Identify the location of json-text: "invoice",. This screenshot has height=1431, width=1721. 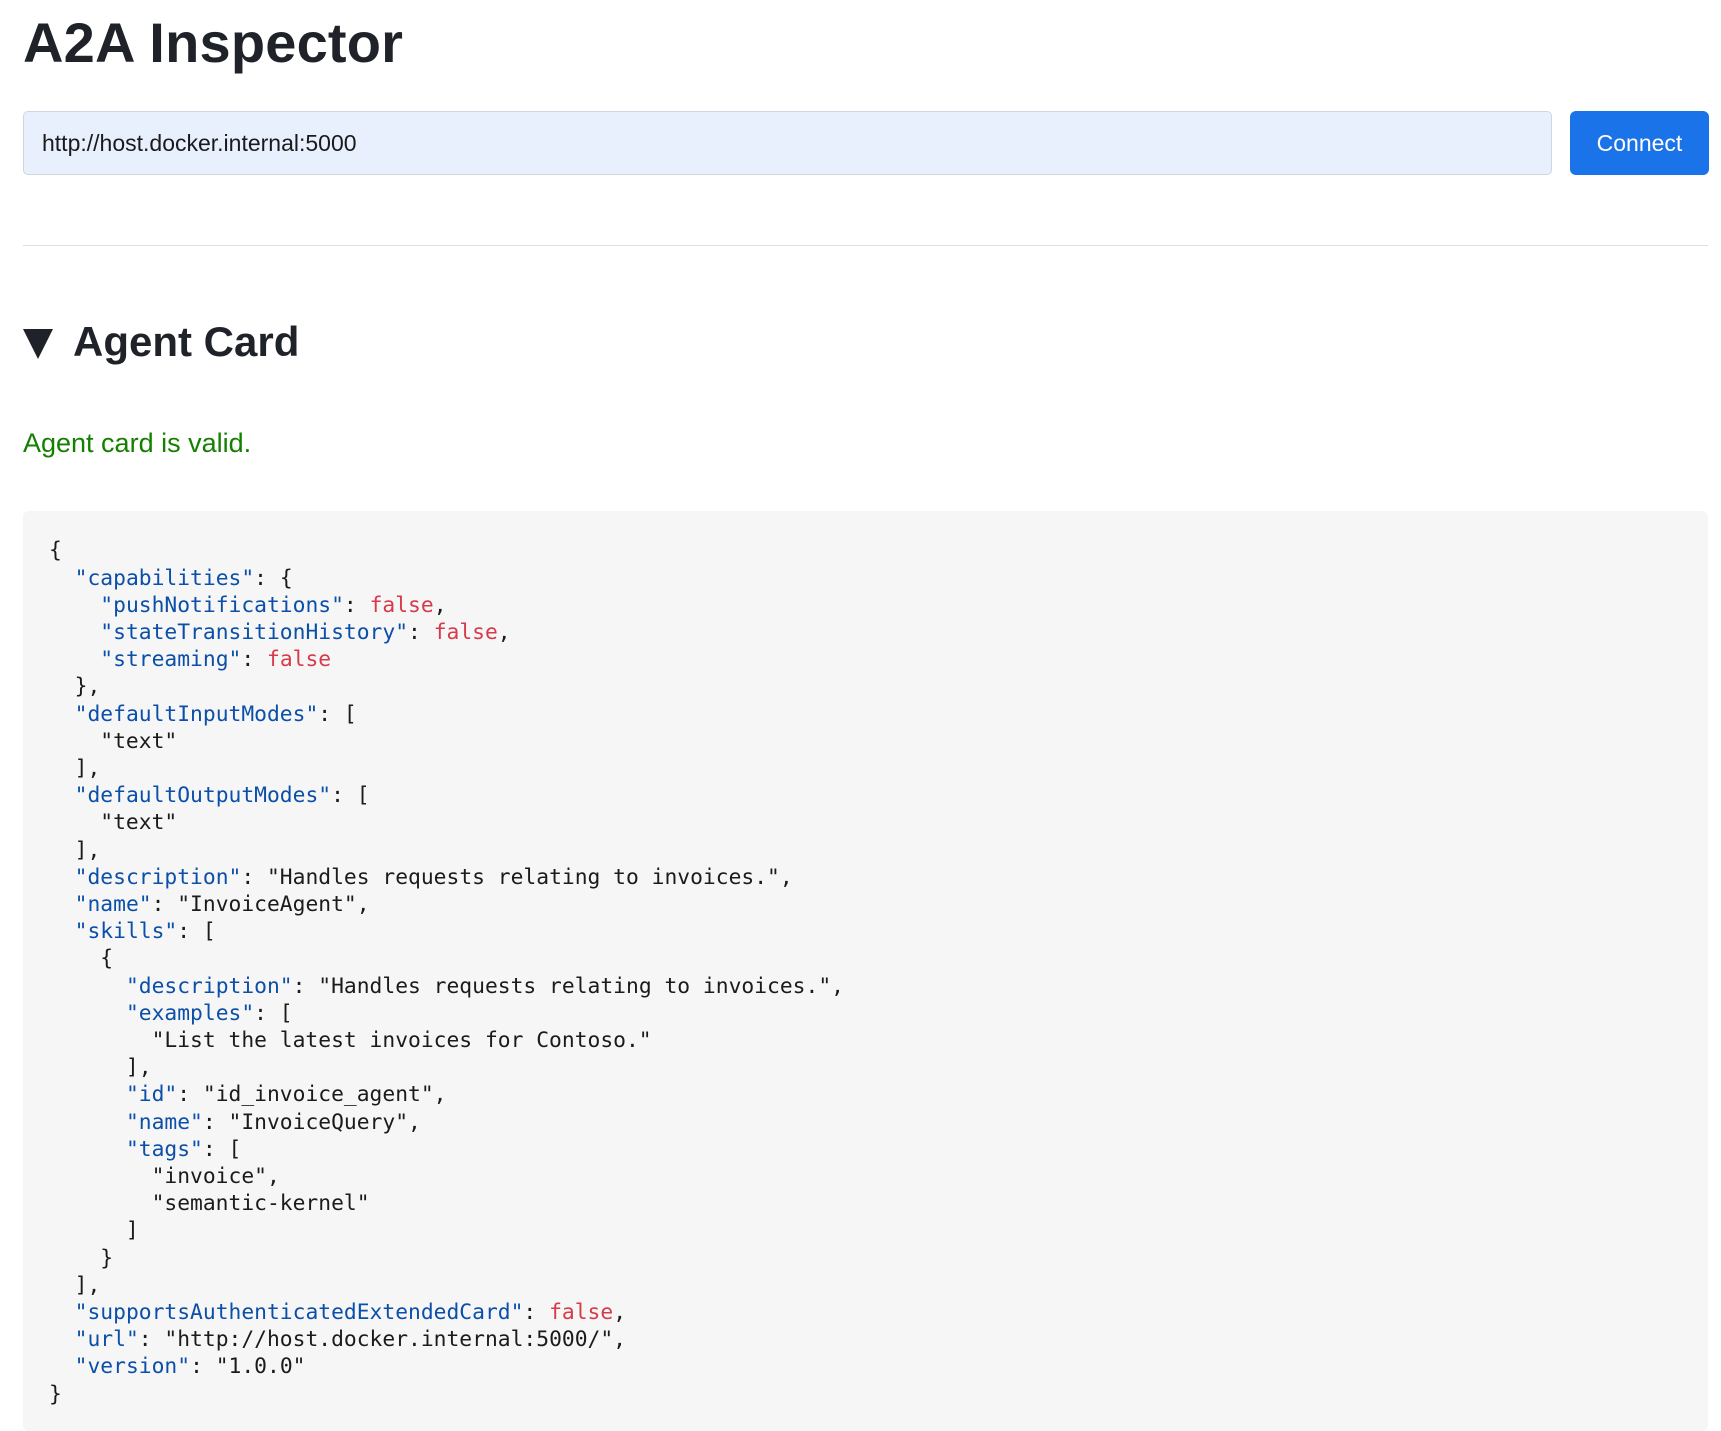
(164, 1176).